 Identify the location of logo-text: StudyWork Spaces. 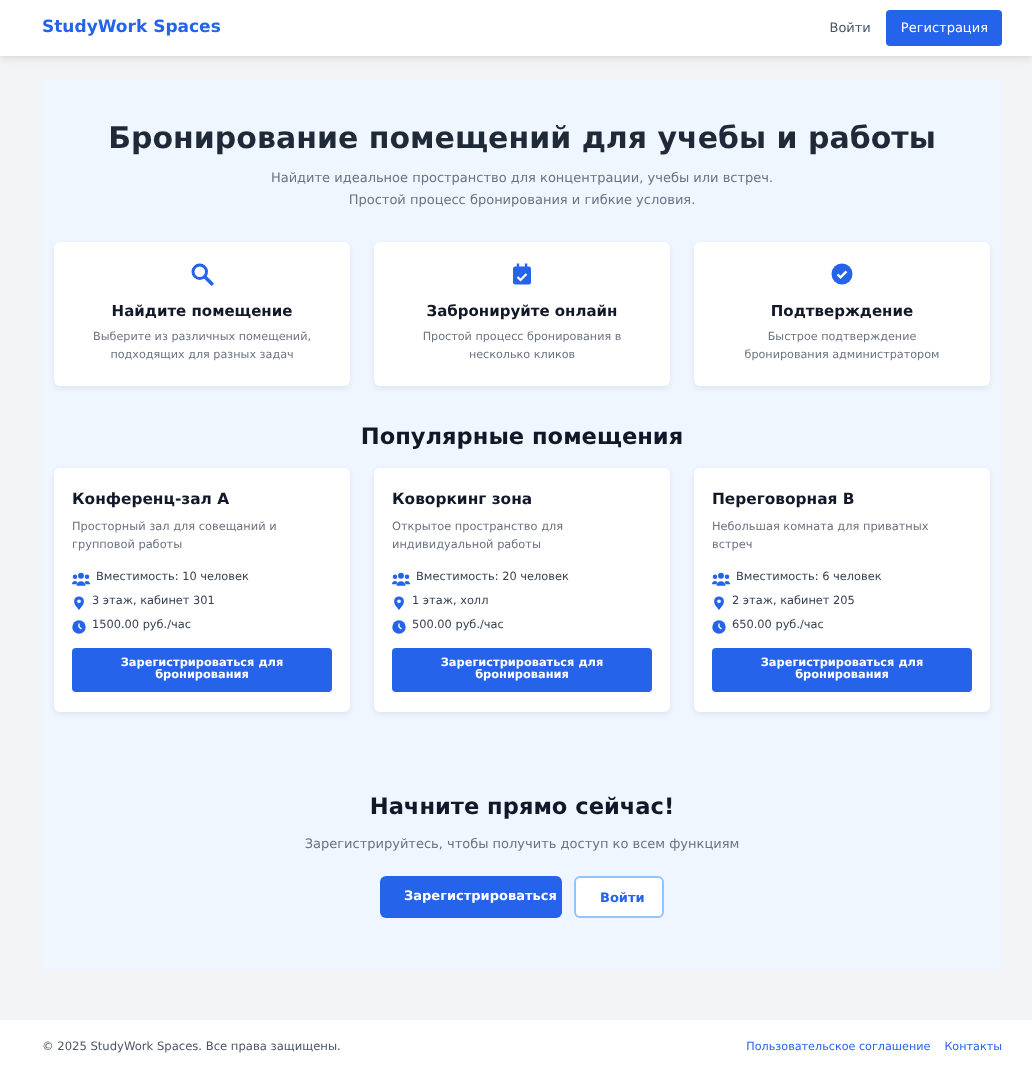
(131, 28).